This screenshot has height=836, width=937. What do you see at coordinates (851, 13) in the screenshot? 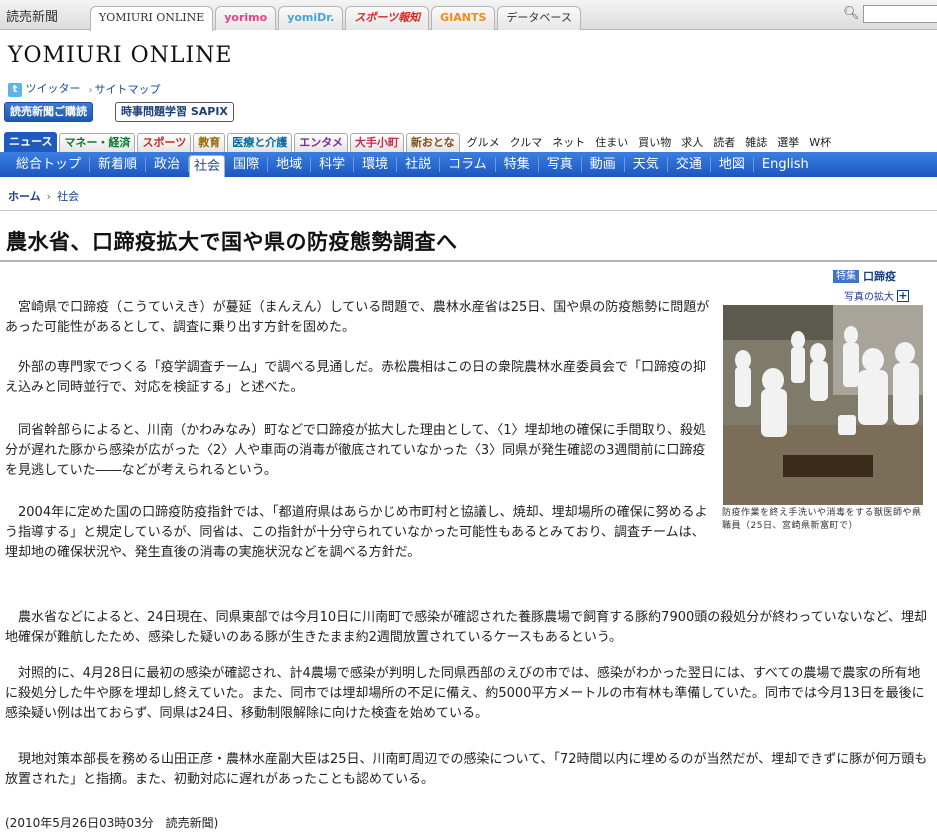
I see `search-icon: 🔍︎` at bounding box center [851, 13].